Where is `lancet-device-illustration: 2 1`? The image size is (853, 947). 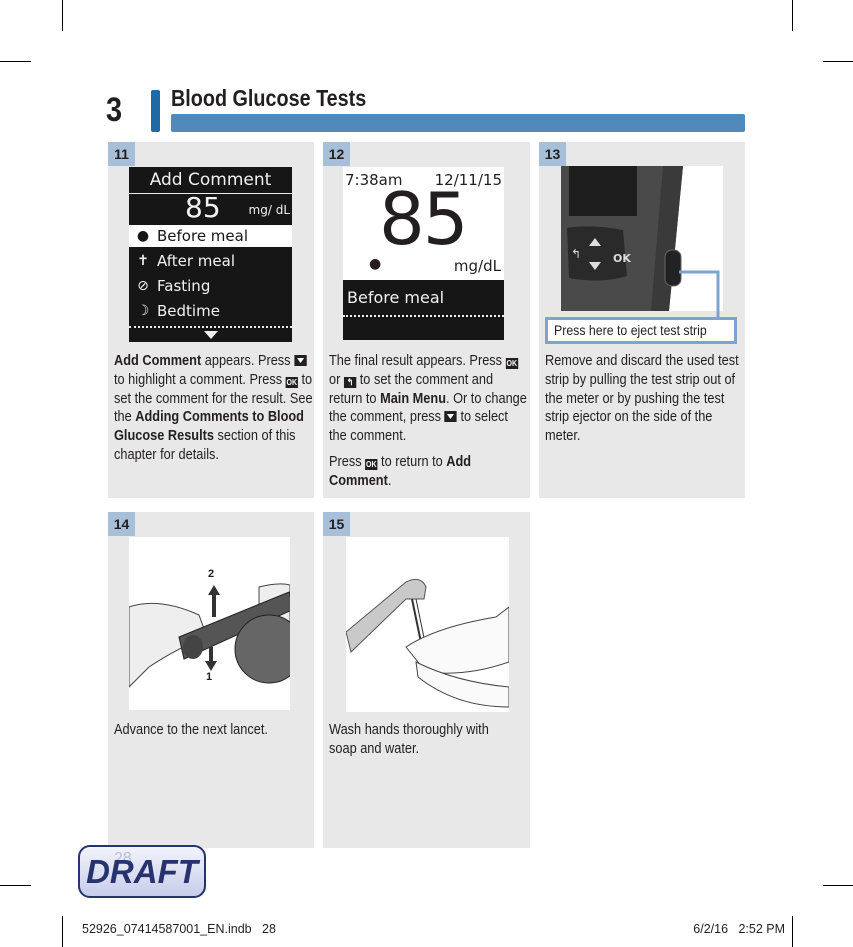 lancet-device-illustration: 2 1 is located at coordinates (209, 623).